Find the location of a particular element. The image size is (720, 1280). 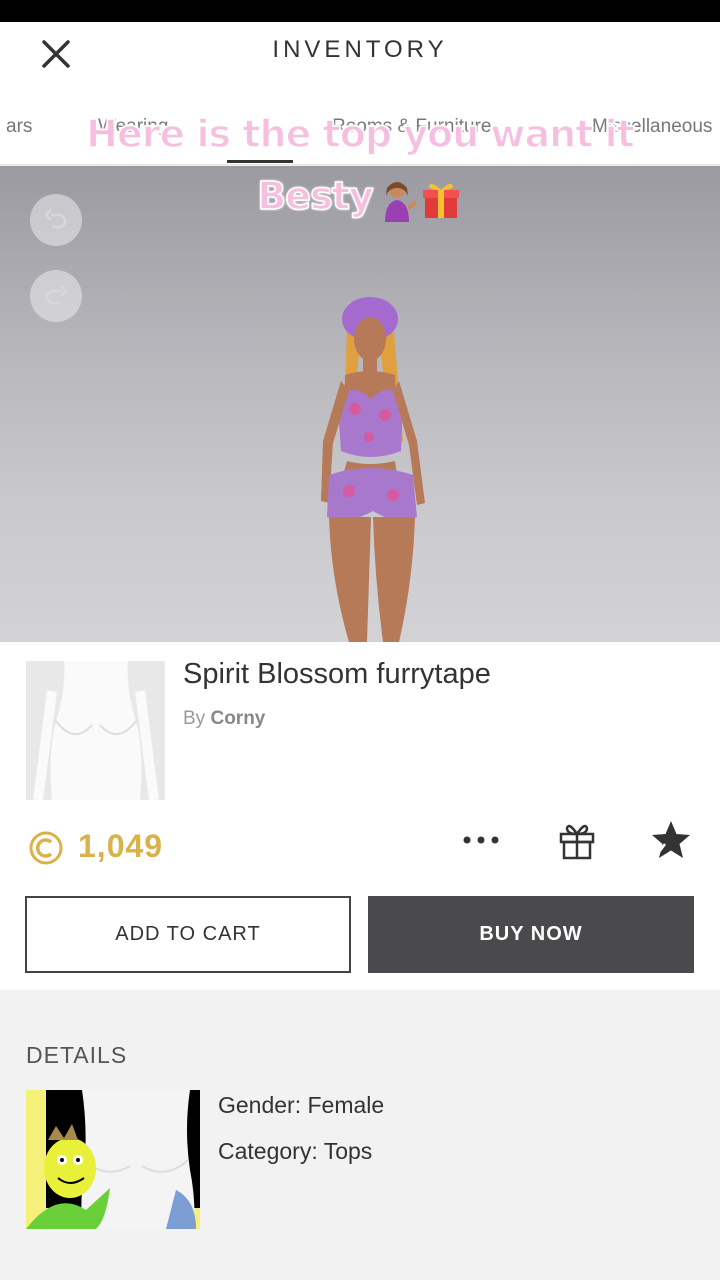

favorite-star-icon is located at coordinates (671, 839).